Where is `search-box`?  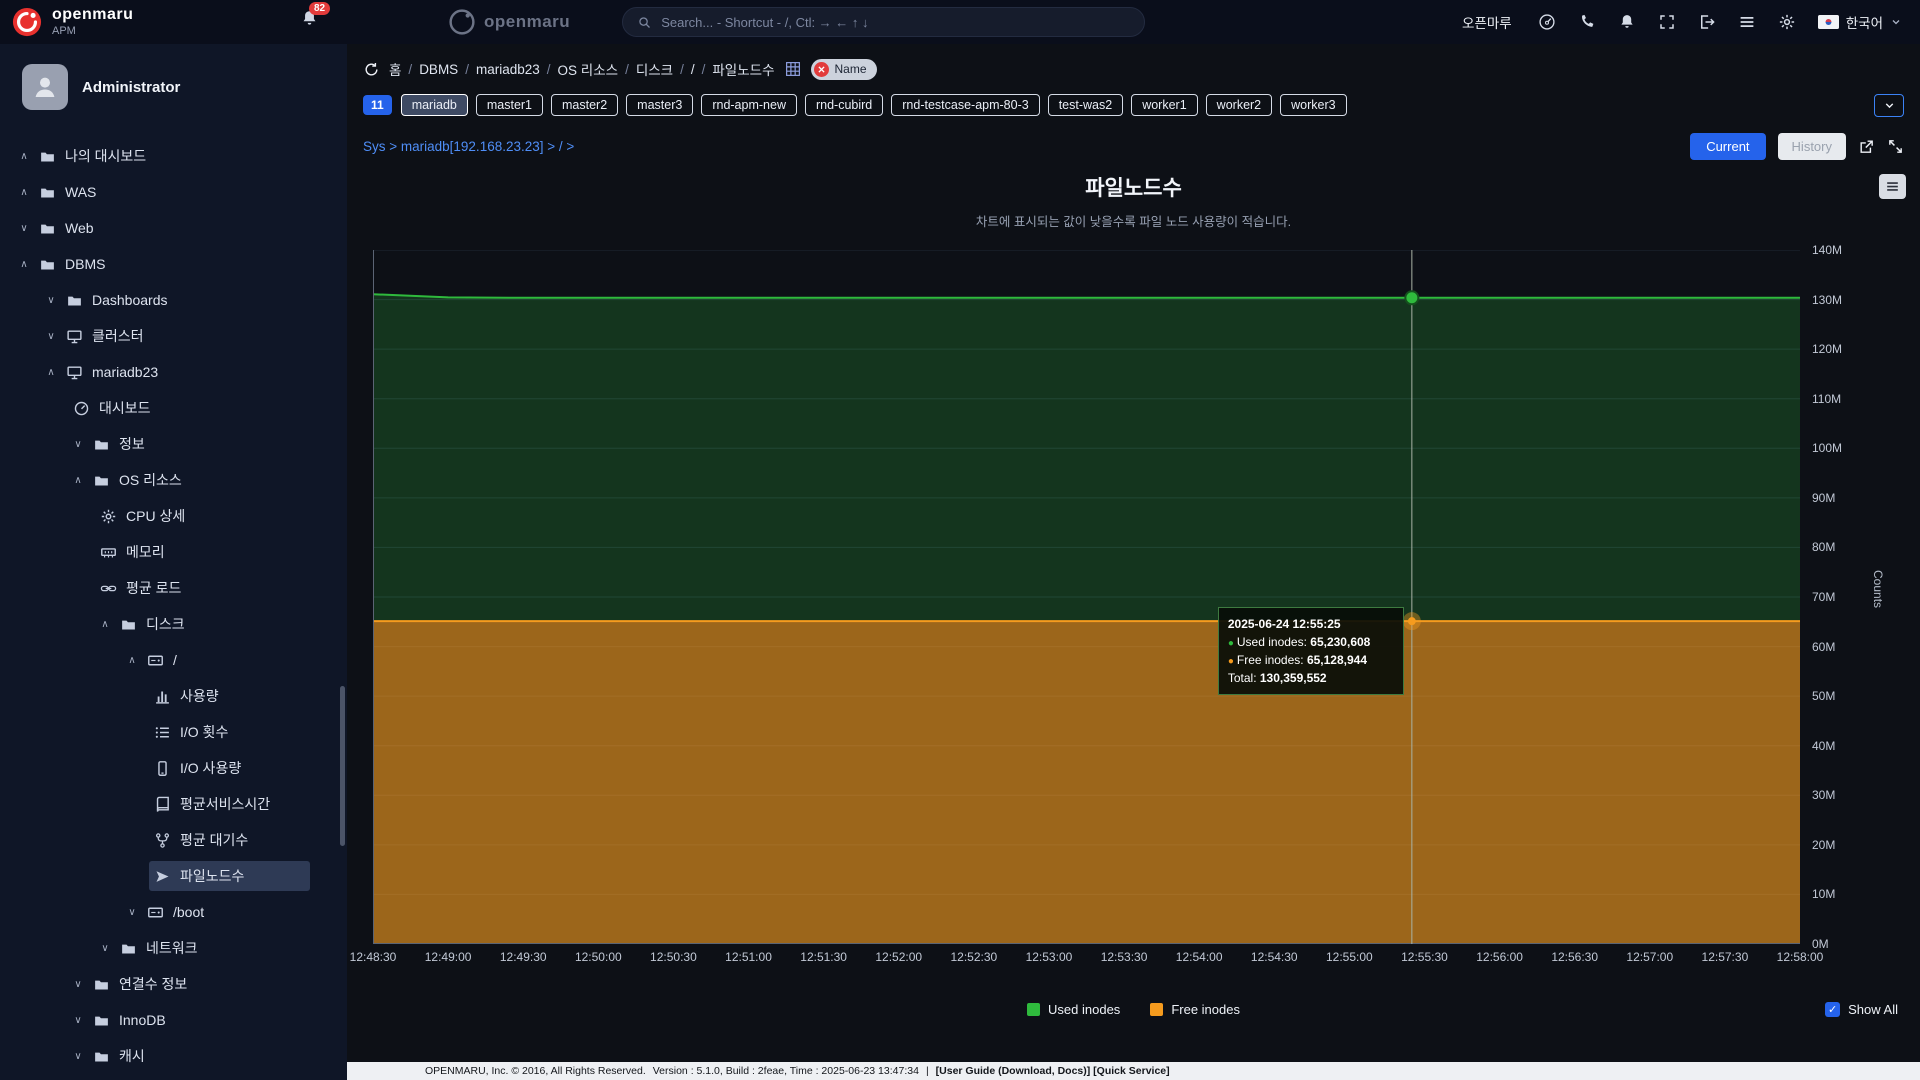 search-box is located at coordinates (884, 22).